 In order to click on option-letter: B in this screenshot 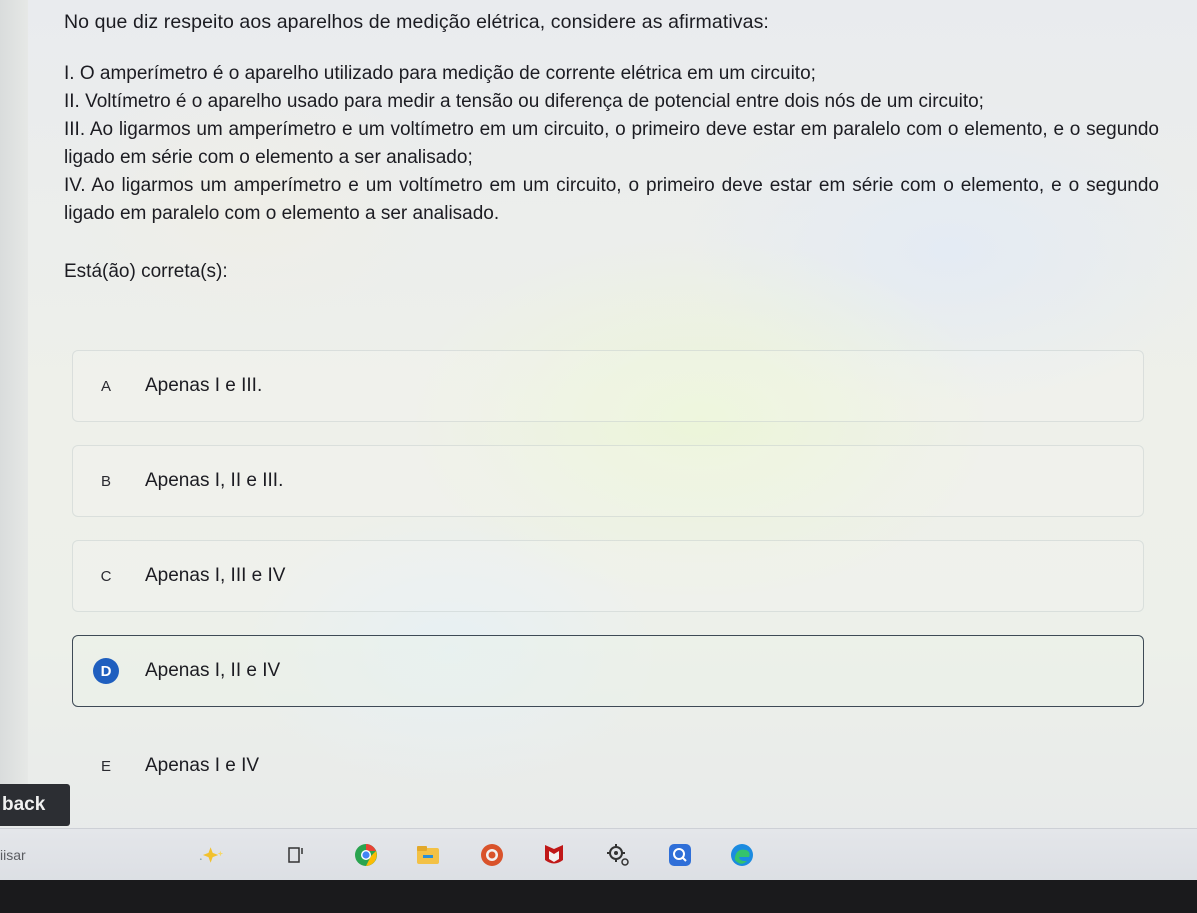, I will do `click(105, 481)`.